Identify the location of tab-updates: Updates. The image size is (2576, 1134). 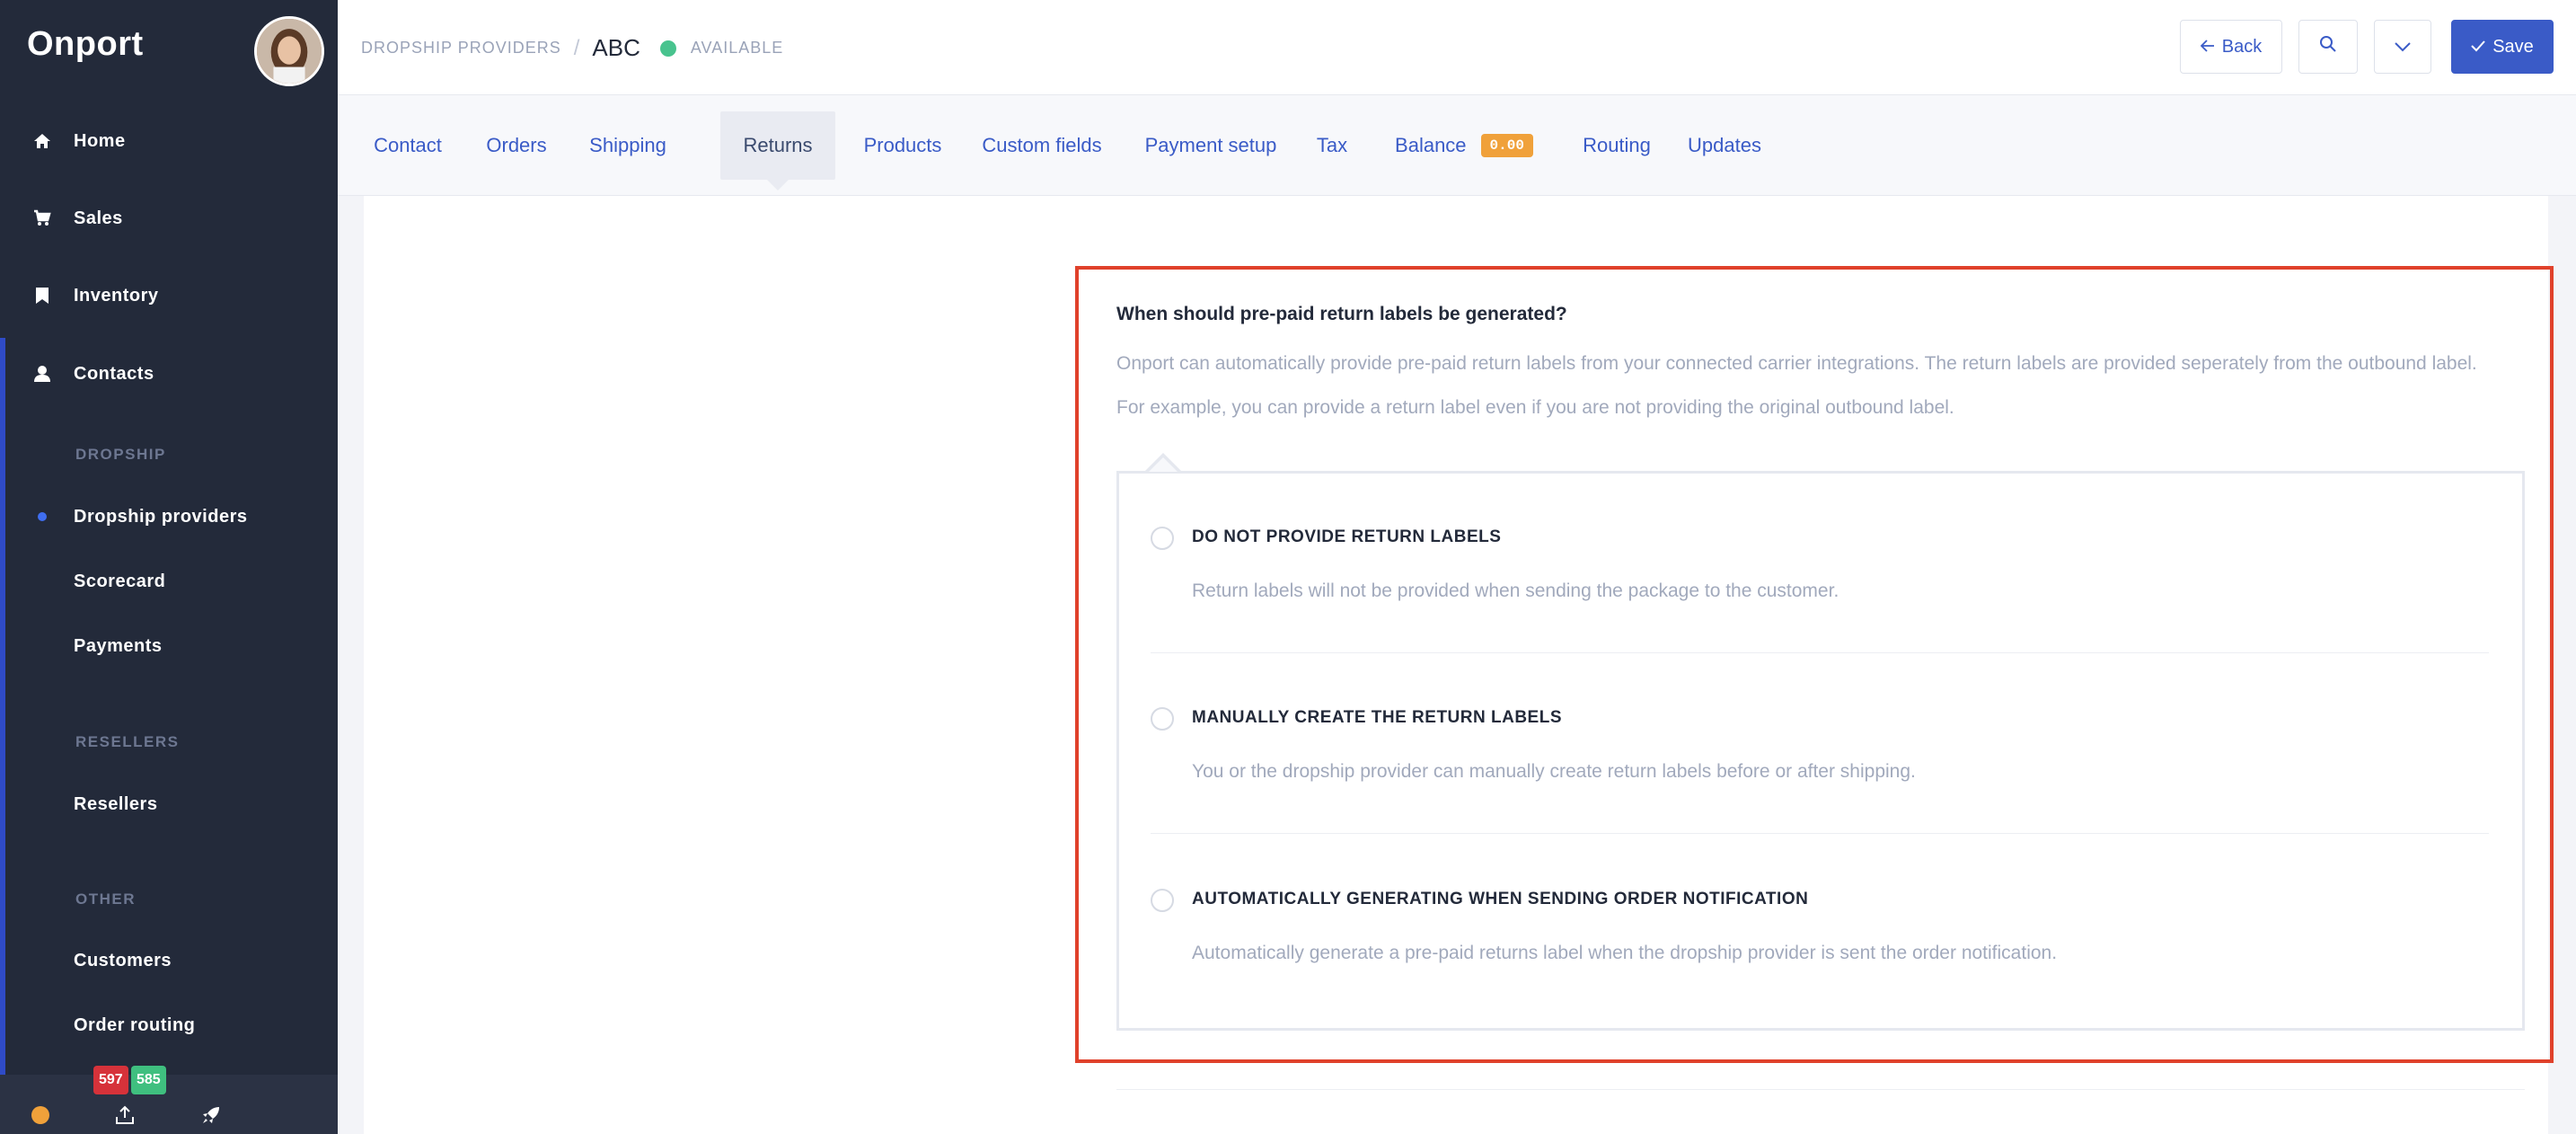
(1724, 145).